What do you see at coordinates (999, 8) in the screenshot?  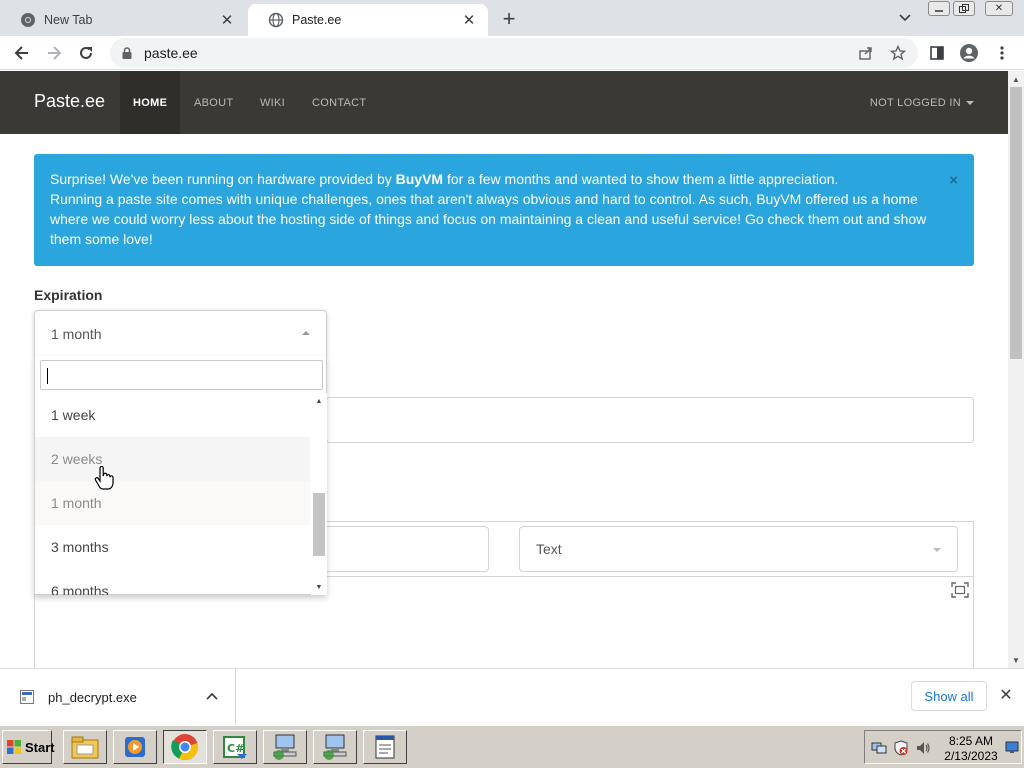 I see `close-window-button: ✕` at bounding box center [999, 8].